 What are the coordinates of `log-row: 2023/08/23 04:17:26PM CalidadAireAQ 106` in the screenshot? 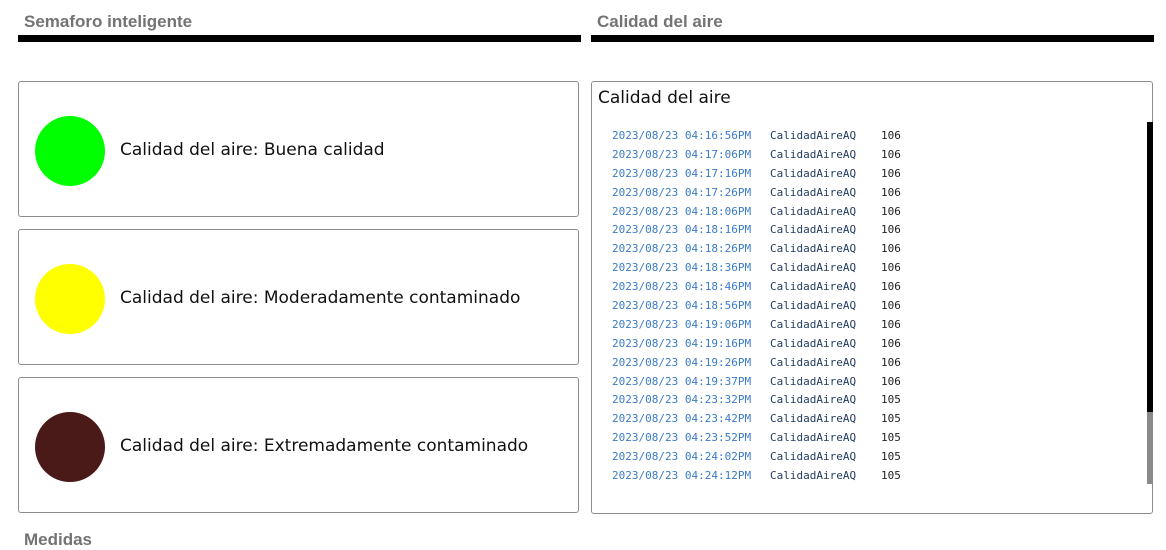 It's located at (756, 193).